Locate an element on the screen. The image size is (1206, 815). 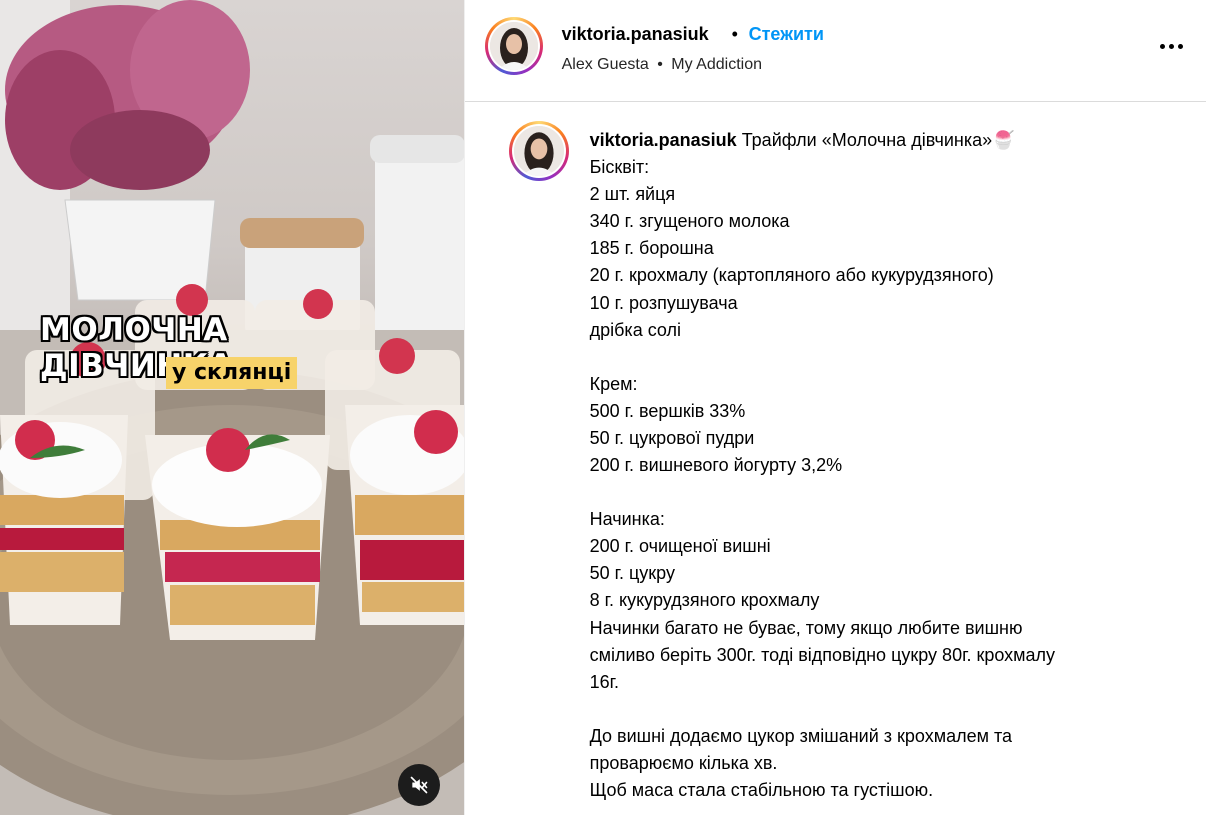
shaved-ice-emoji: 🍧 is located at coordinates (1003, 140).